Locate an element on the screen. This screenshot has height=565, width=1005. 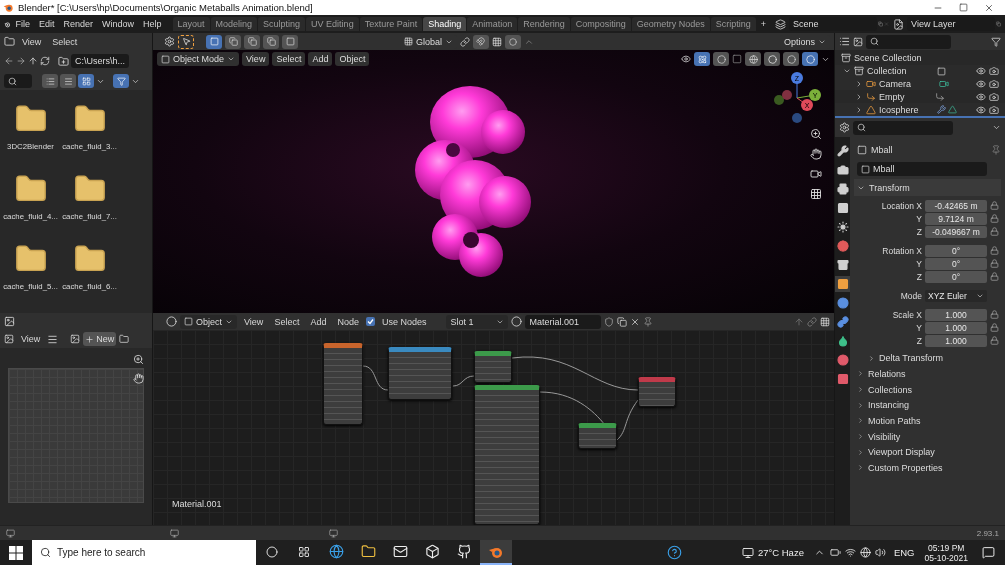
object-dropdown: Object is located at coordinates (208, 321).